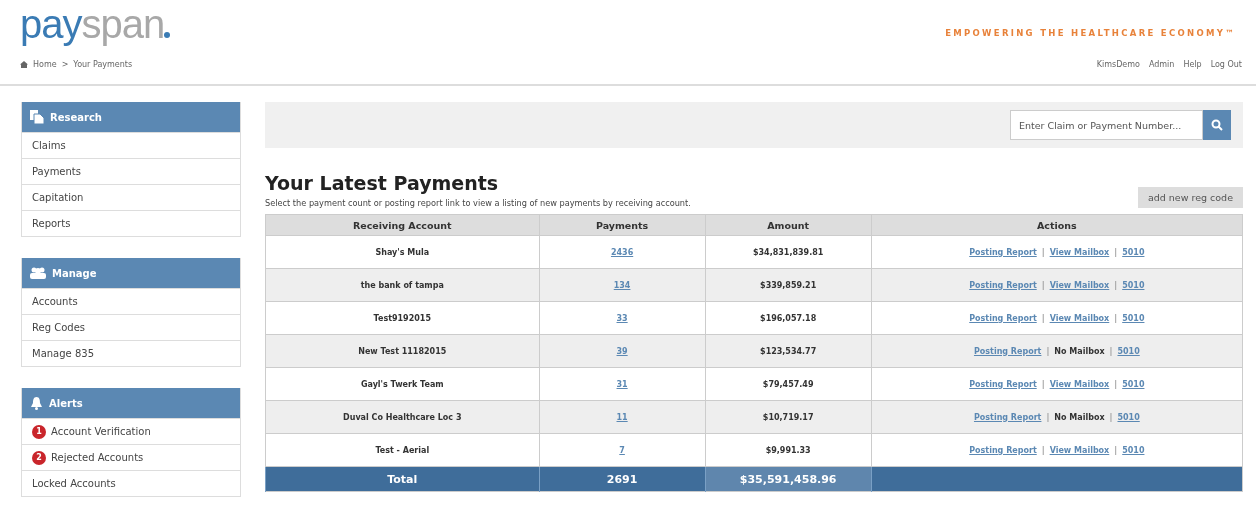  What do you see at coordinates (382, 183) in the screenshot?
I see `page-title: Your Latest Payments` at bounding box center [382, 183].